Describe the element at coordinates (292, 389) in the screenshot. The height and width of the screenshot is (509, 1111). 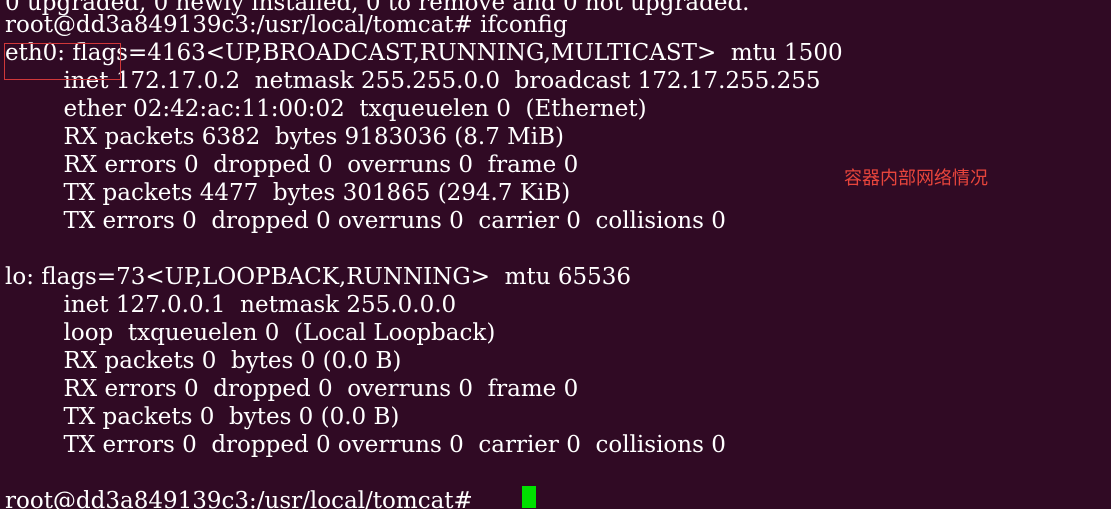
I see `terminal-line-lo-rx-errors: RX errors 0 dropped 0 overruns 0 frame 0` at that location.